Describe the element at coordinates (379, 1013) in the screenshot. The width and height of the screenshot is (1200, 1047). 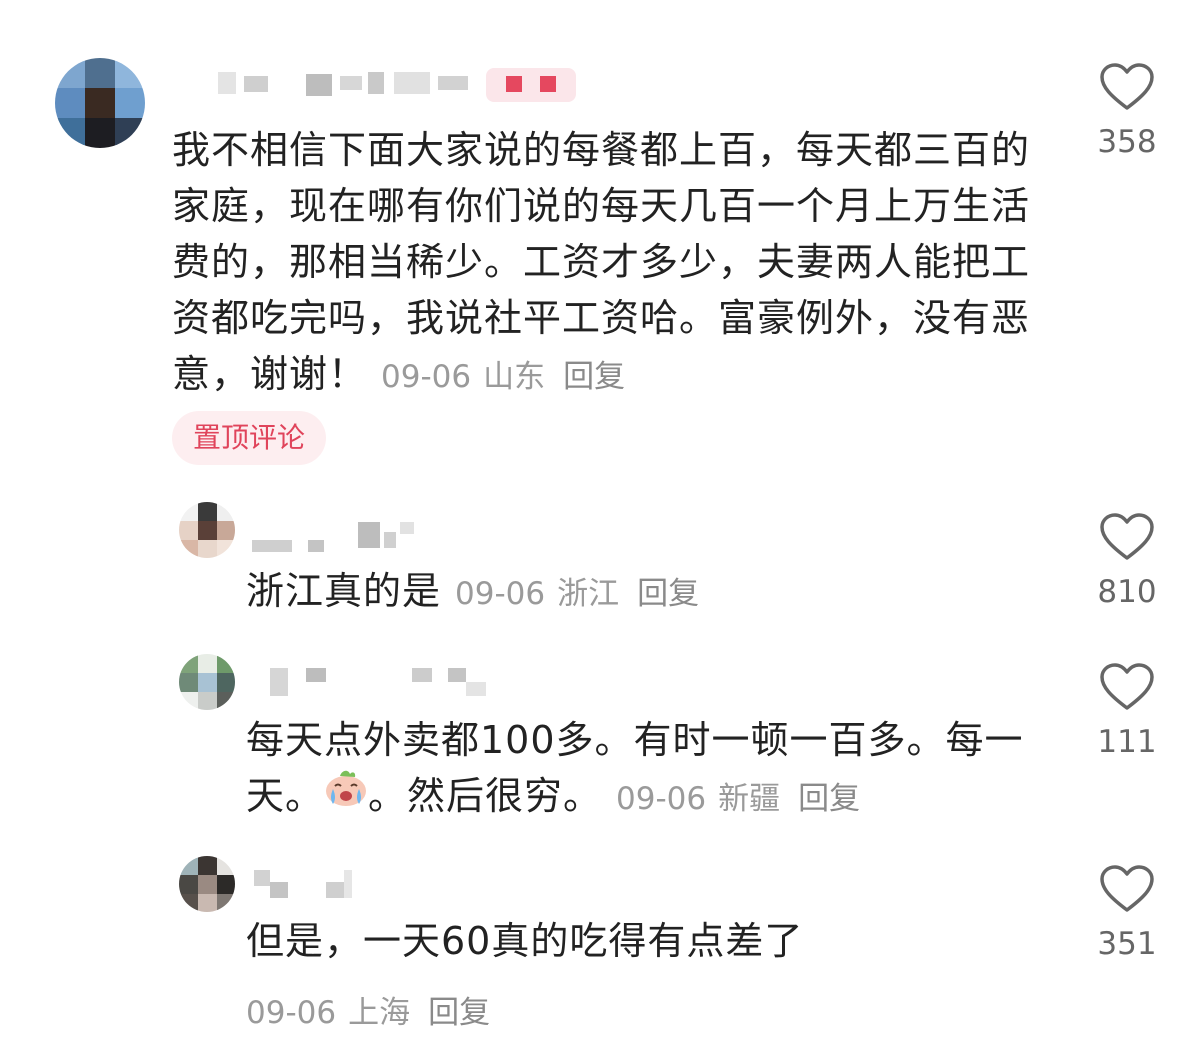
I see `comment-region: 上海` at that location.